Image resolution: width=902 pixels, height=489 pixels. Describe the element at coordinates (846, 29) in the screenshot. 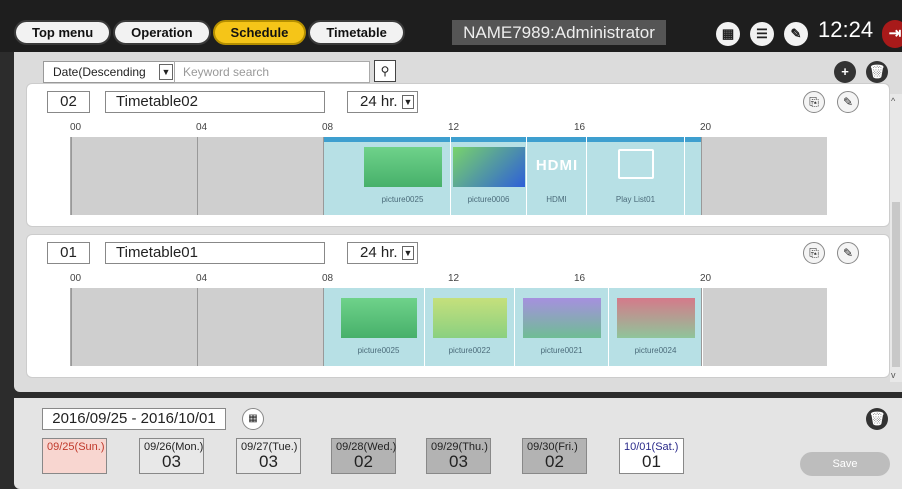

I see `clock: 12:24` at that location.